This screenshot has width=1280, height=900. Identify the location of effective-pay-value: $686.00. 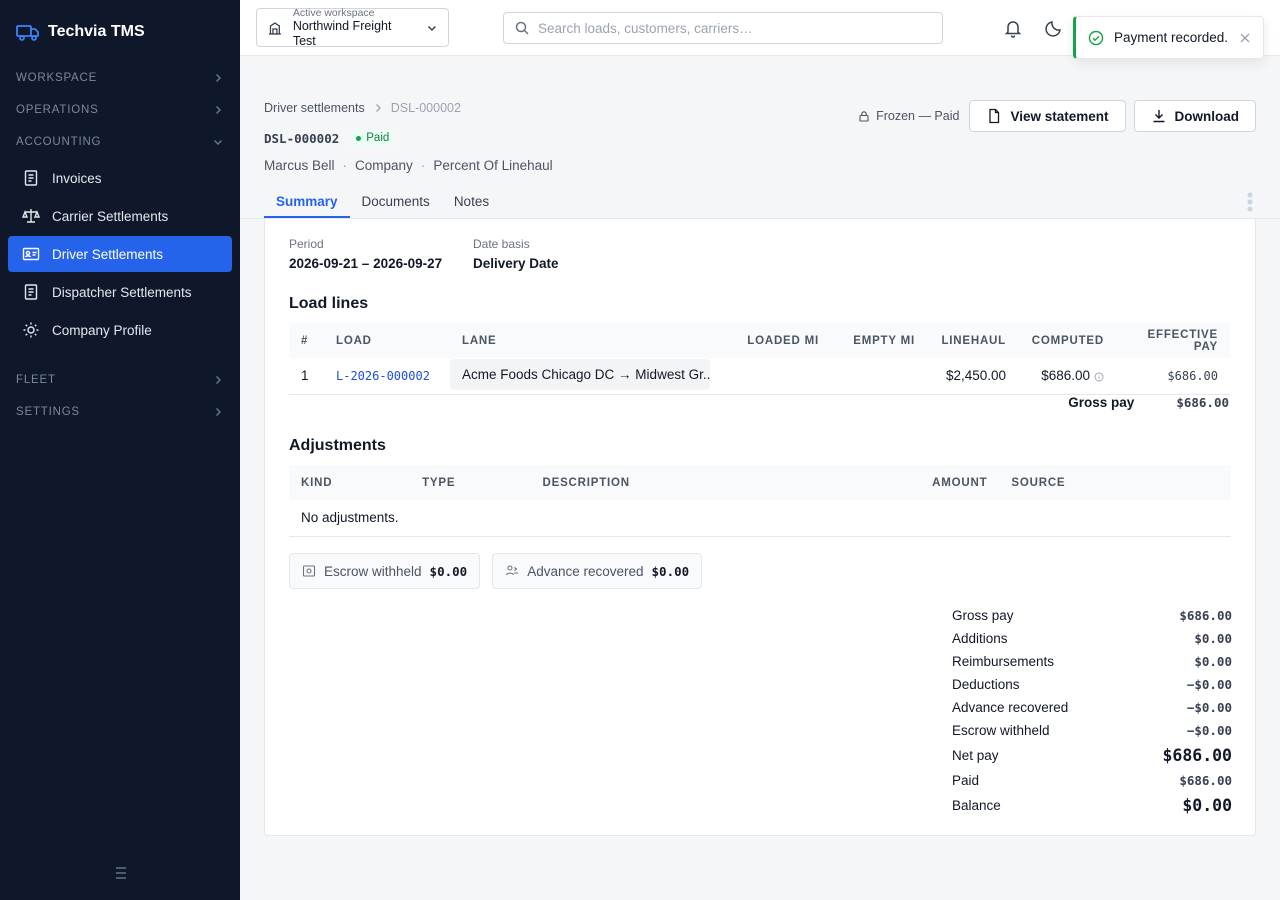
(1192, 376).